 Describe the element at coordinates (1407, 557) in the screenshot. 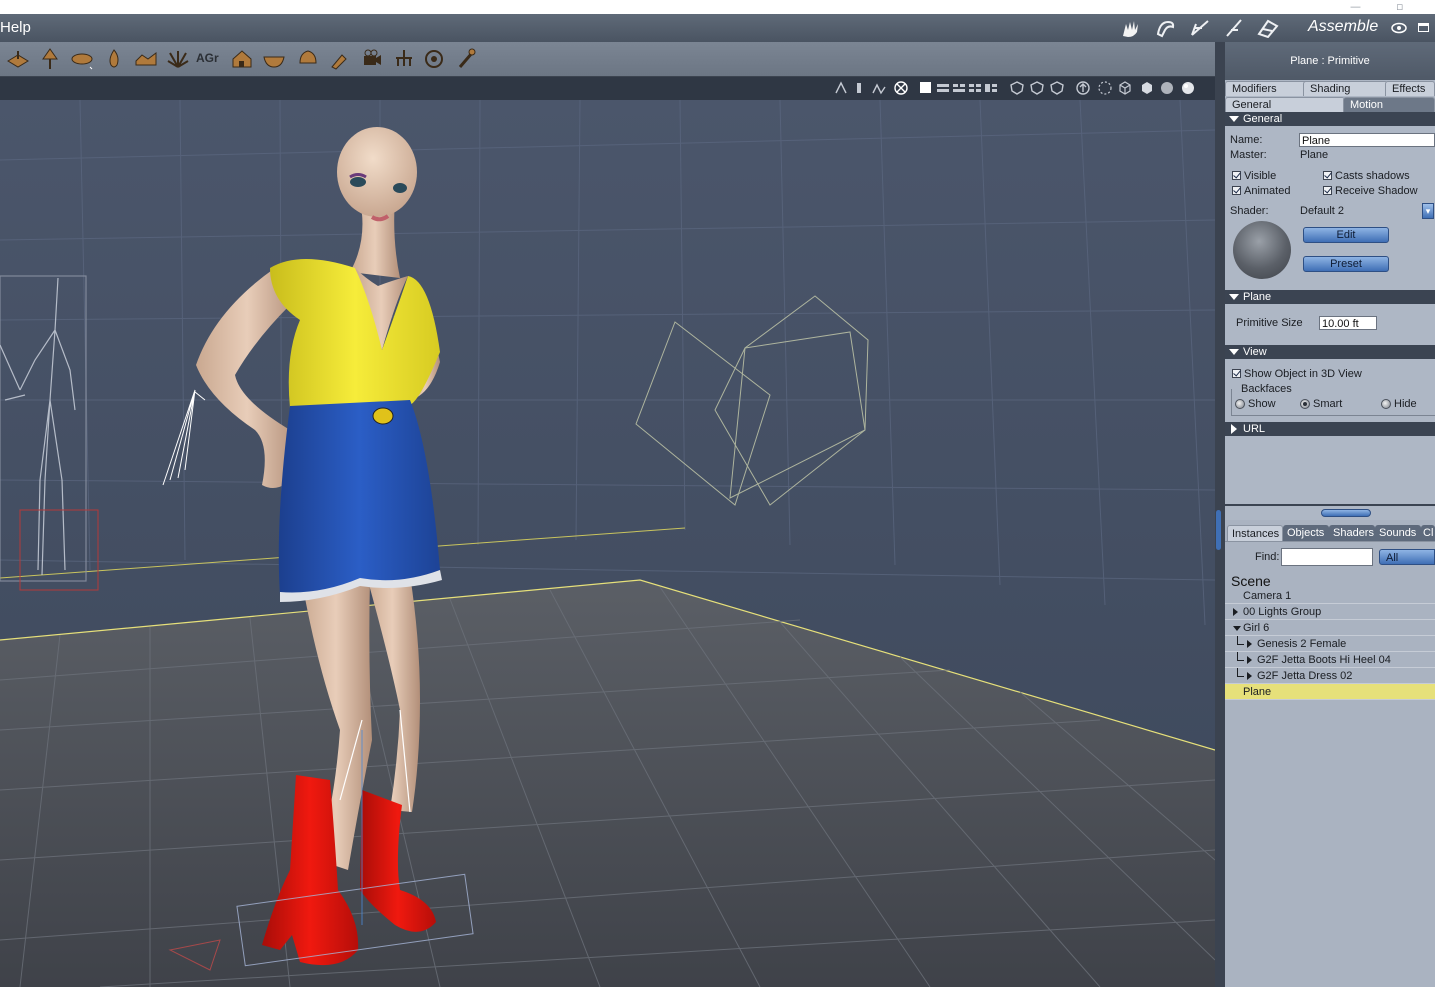

I see `filter-dropdown: All` at that location.